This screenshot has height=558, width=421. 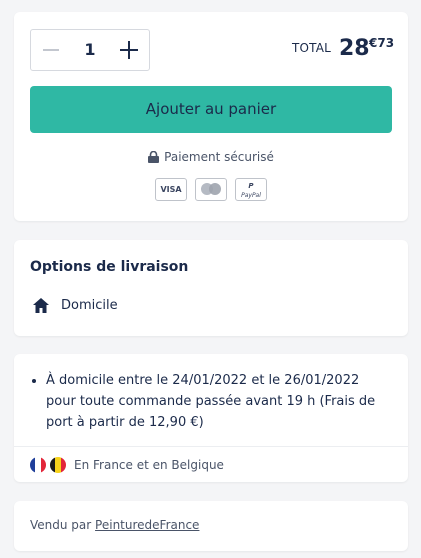 I want to click on delivery-options-title: Options de livraison, so click(x=109, y=267).